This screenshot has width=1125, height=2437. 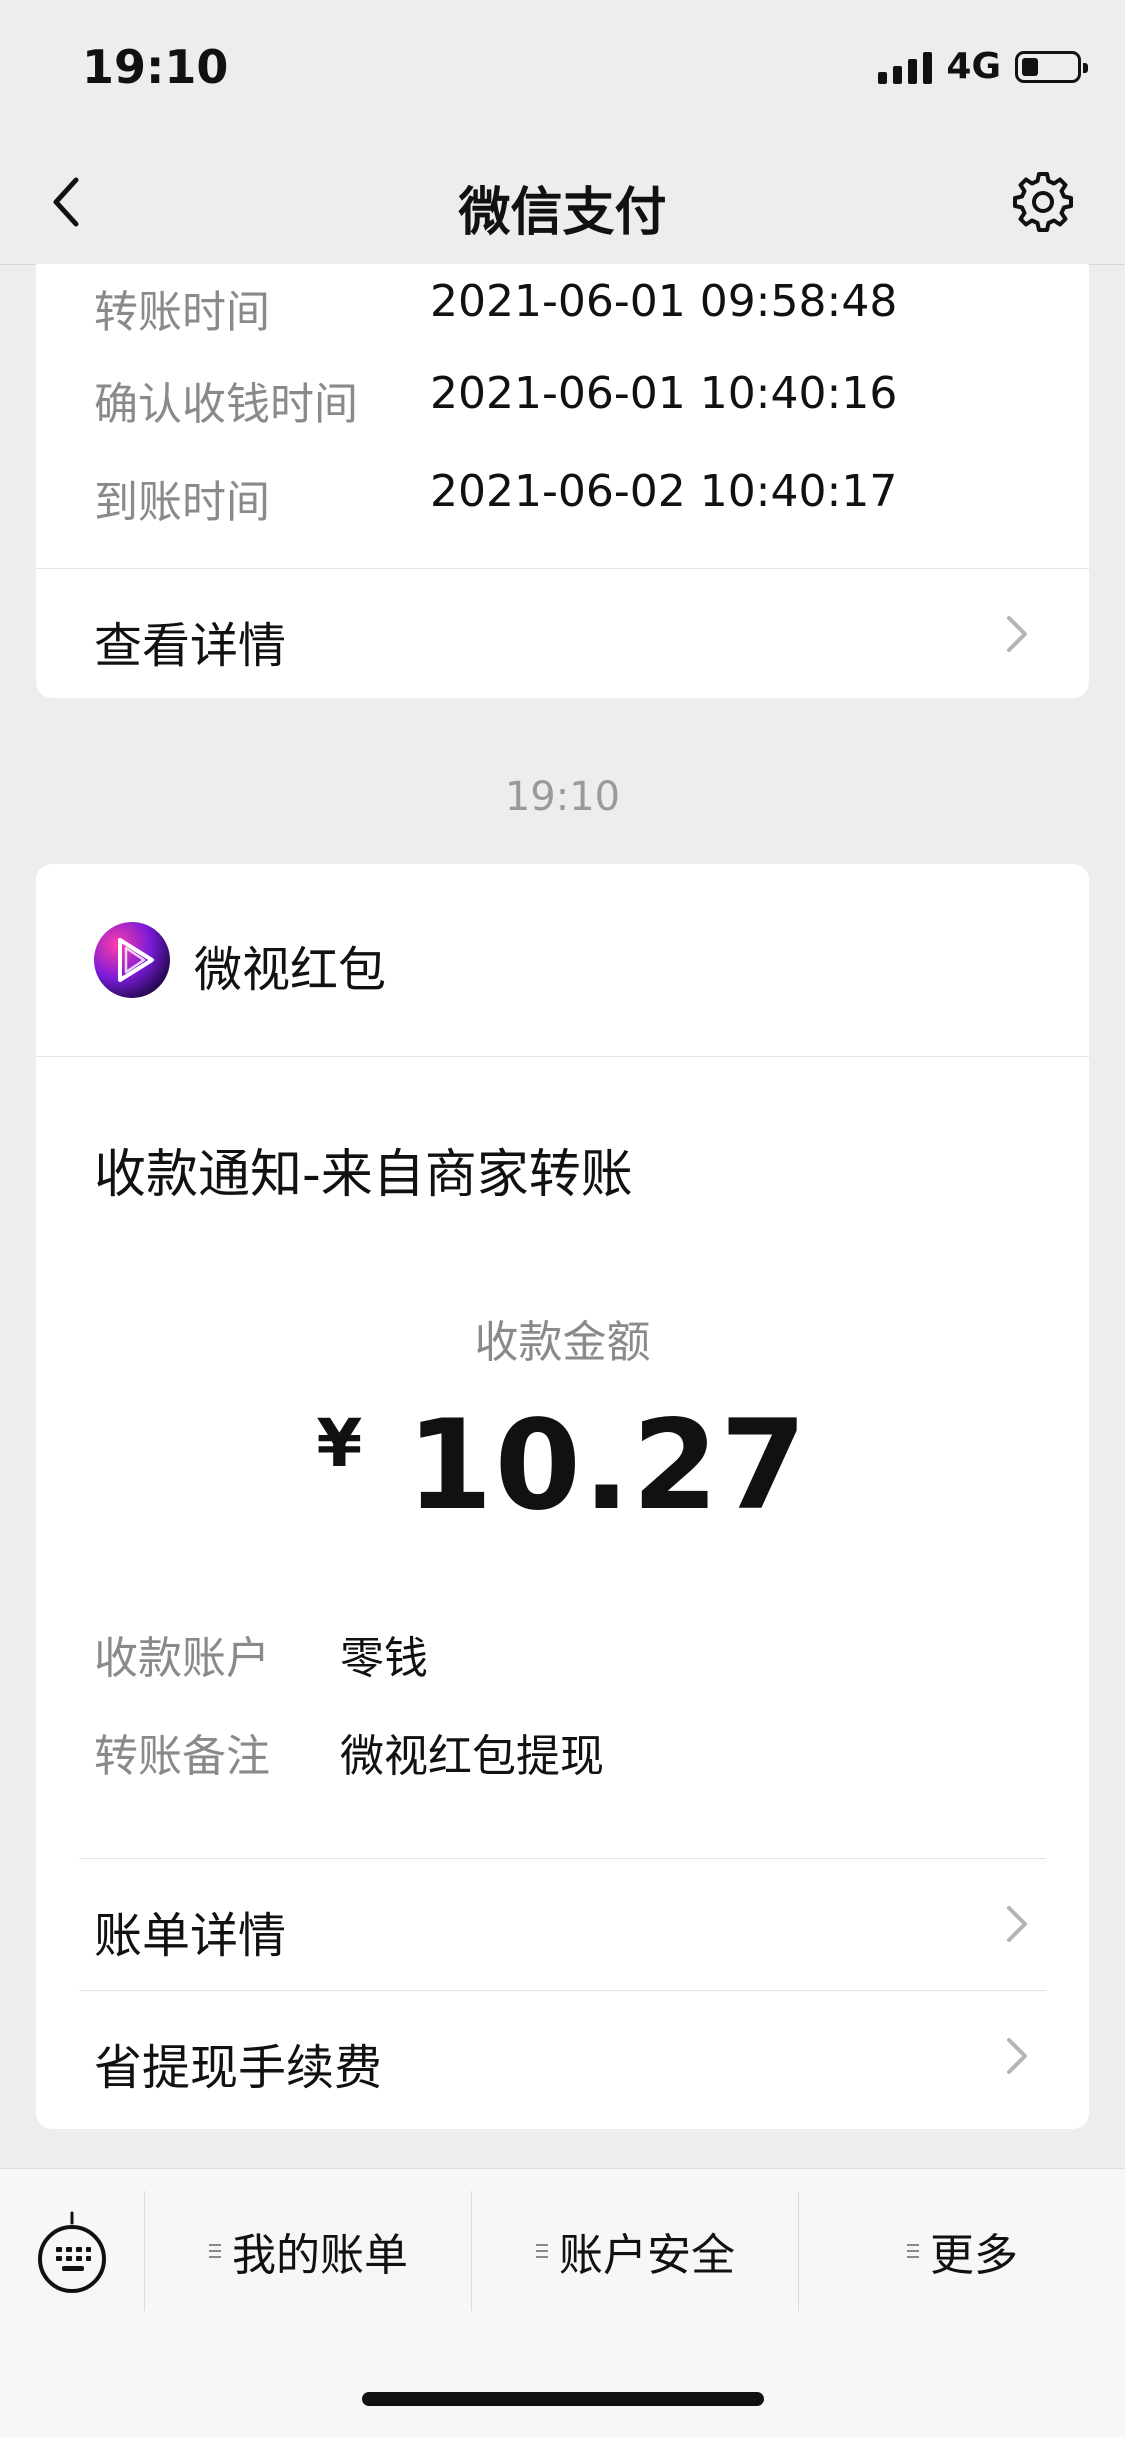 I want to click on nav-bar: 微信支付, so click(x=562, y=202).